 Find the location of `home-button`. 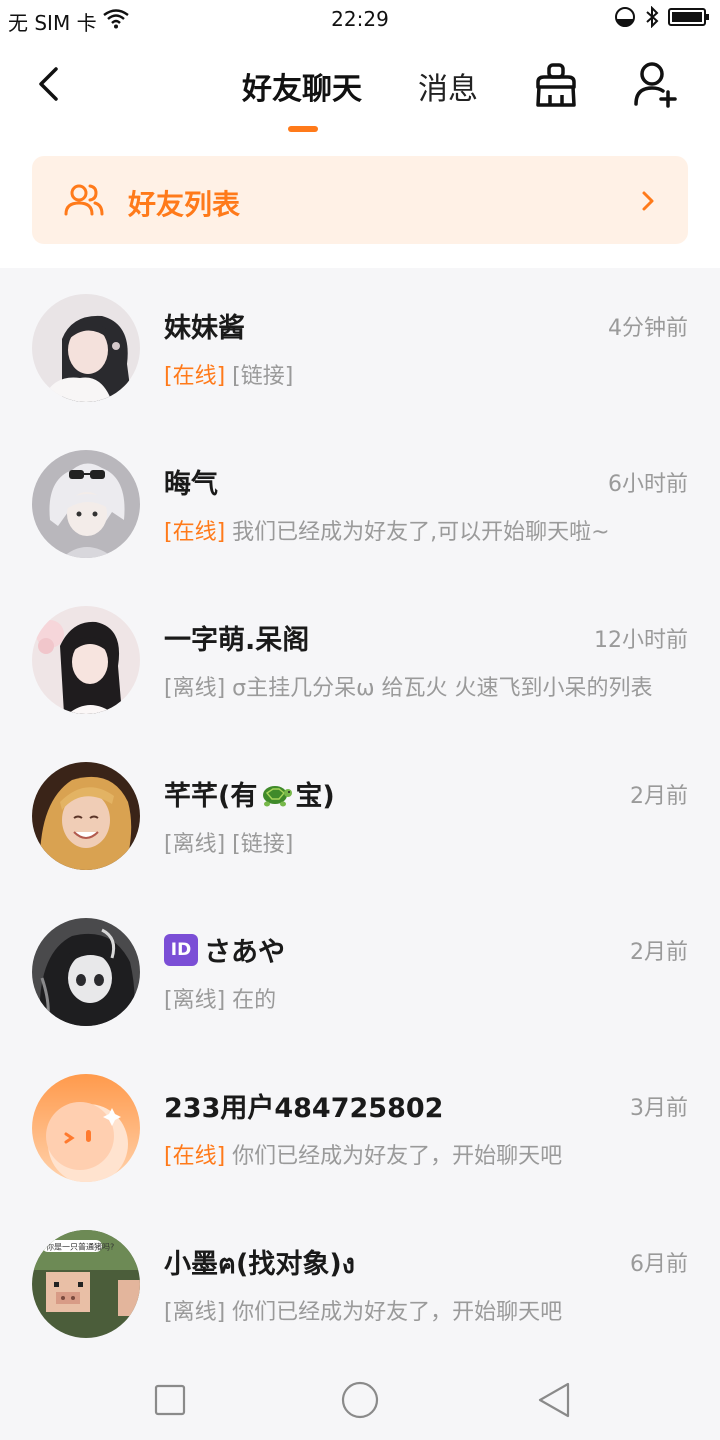

home-button is located at coordinates (360, 1400).